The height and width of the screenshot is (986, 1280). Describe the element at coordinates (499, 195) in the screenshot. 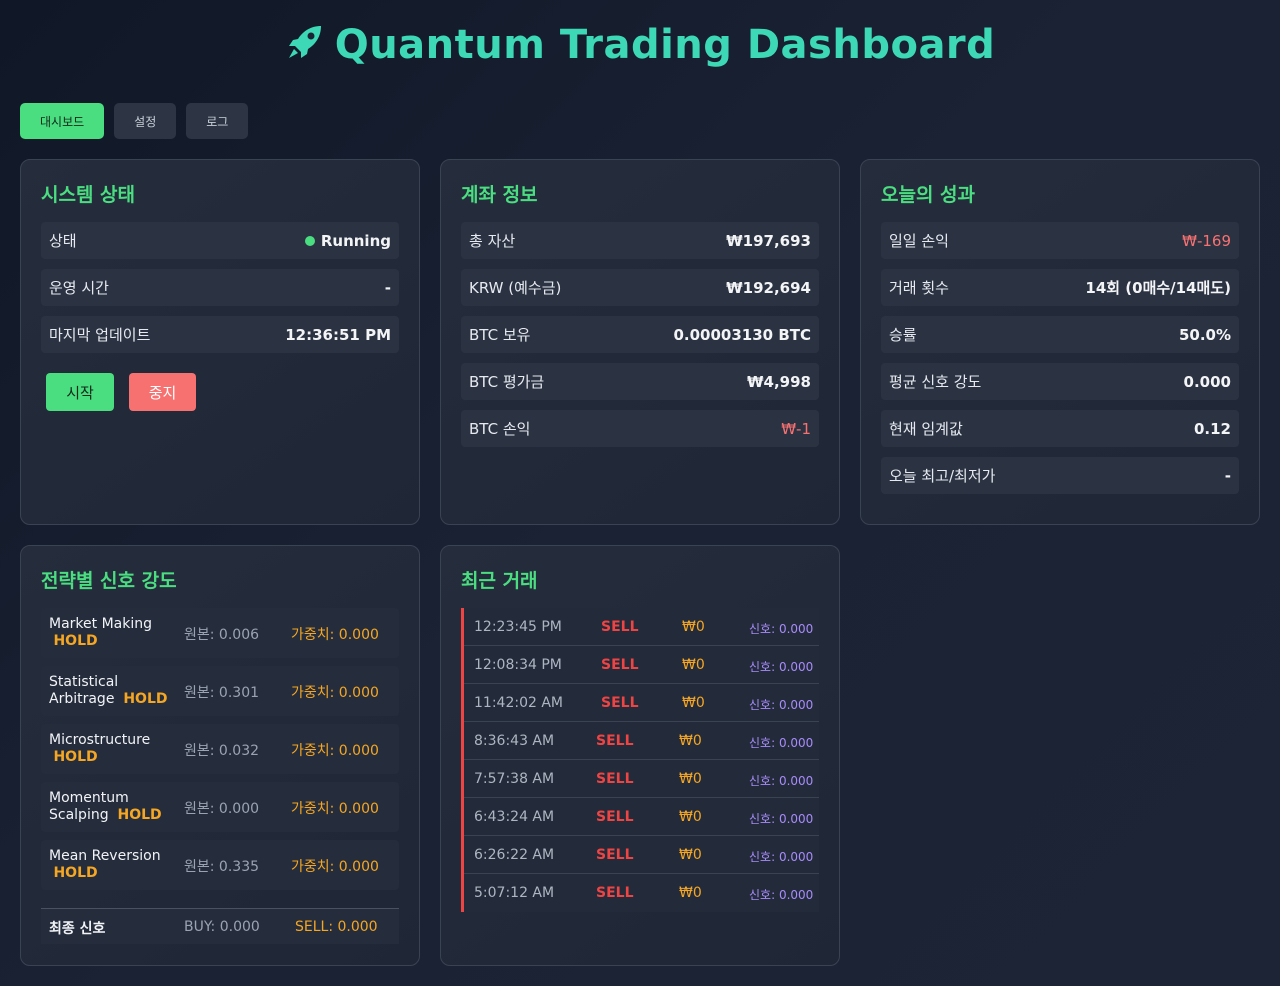

I see `card-title: 계좌 정보` at that location.